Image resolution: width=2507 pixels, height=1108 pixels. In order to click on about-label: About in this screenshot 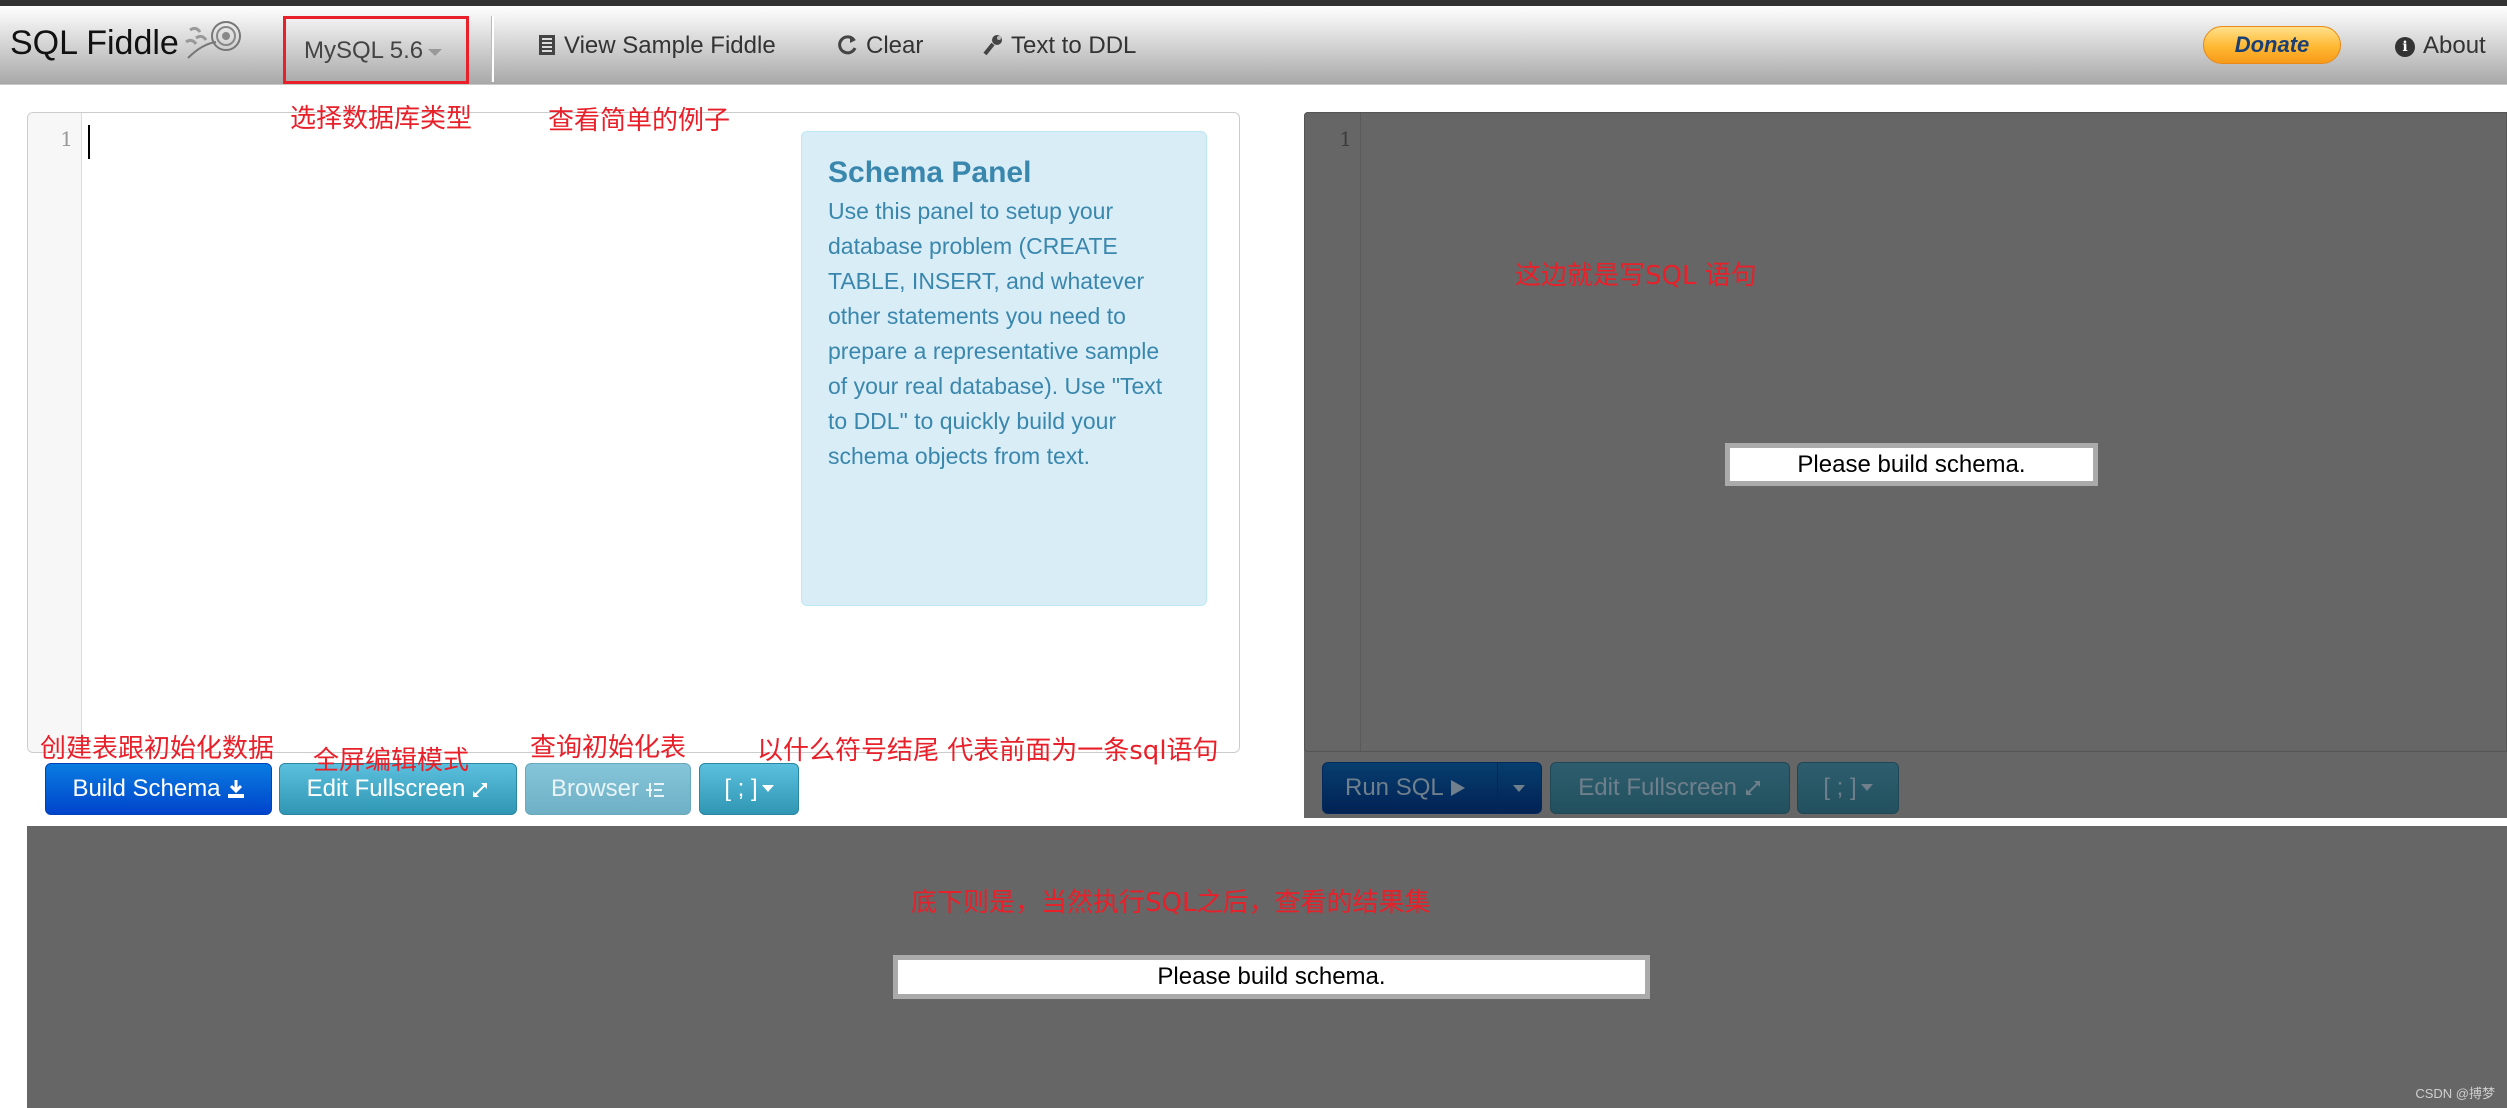, I will do `click(2454, 45)`.